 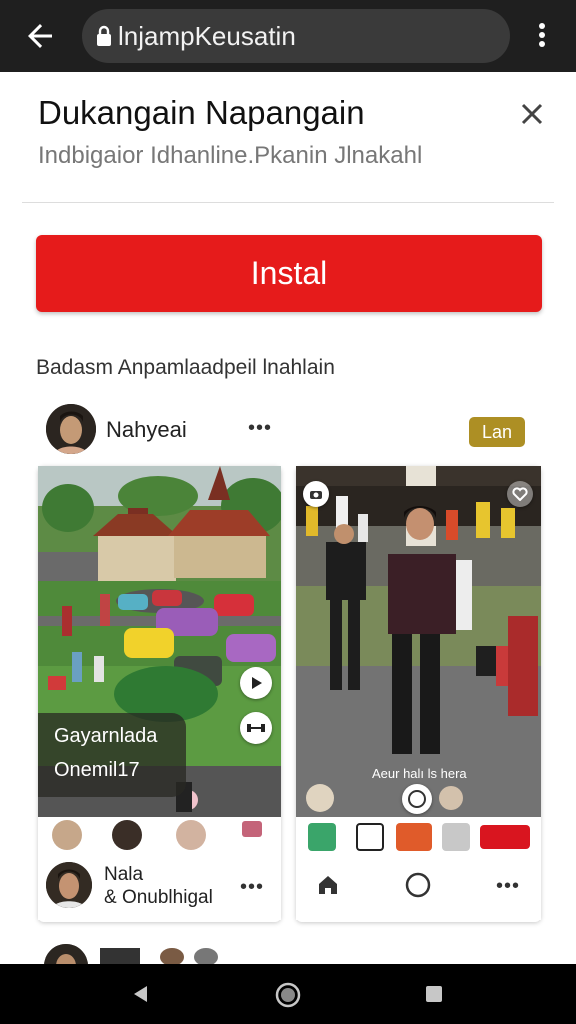 I want to click on system-navbar, so click(x=288, y=994).